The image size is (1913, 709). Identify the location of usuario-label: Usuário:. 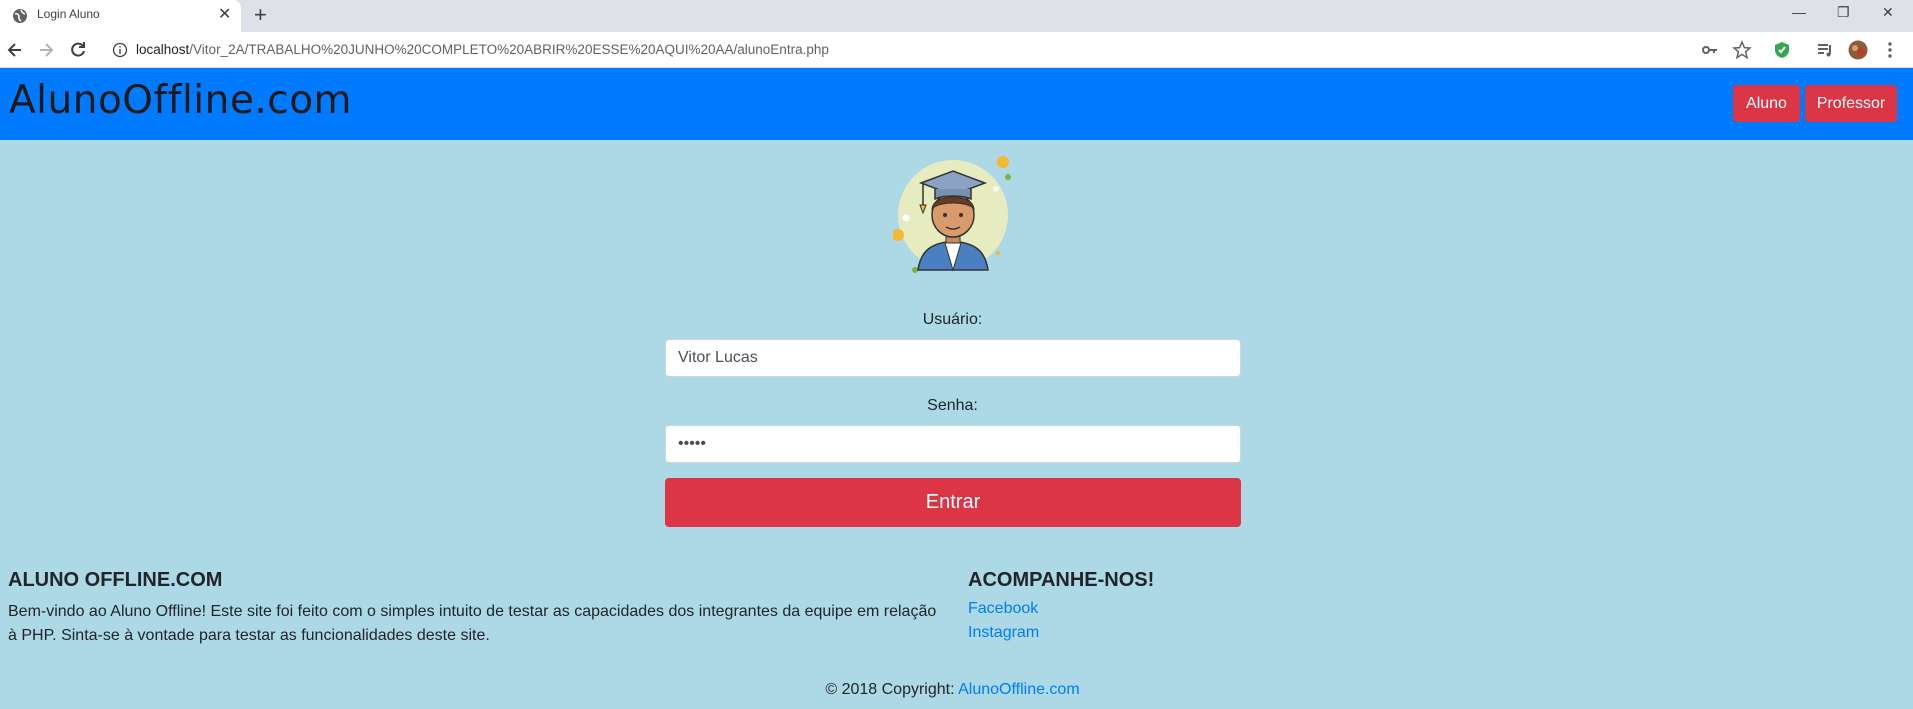
(952, 319).